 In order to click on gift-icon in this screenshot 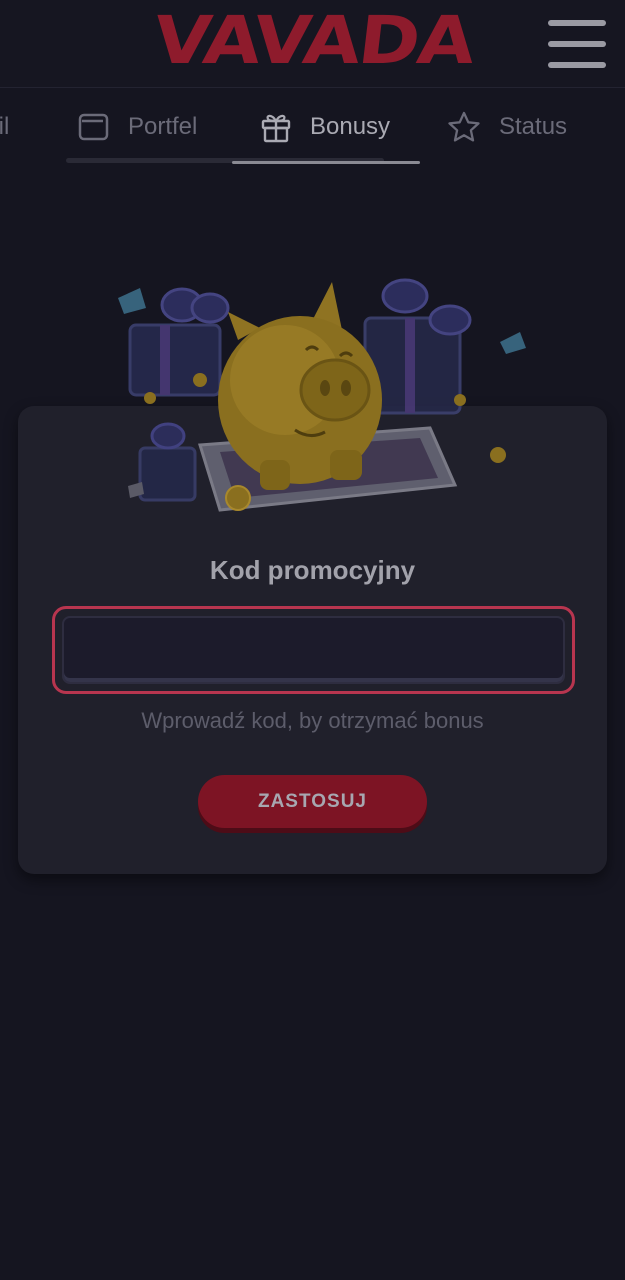, I will do `click(276, 128)`.